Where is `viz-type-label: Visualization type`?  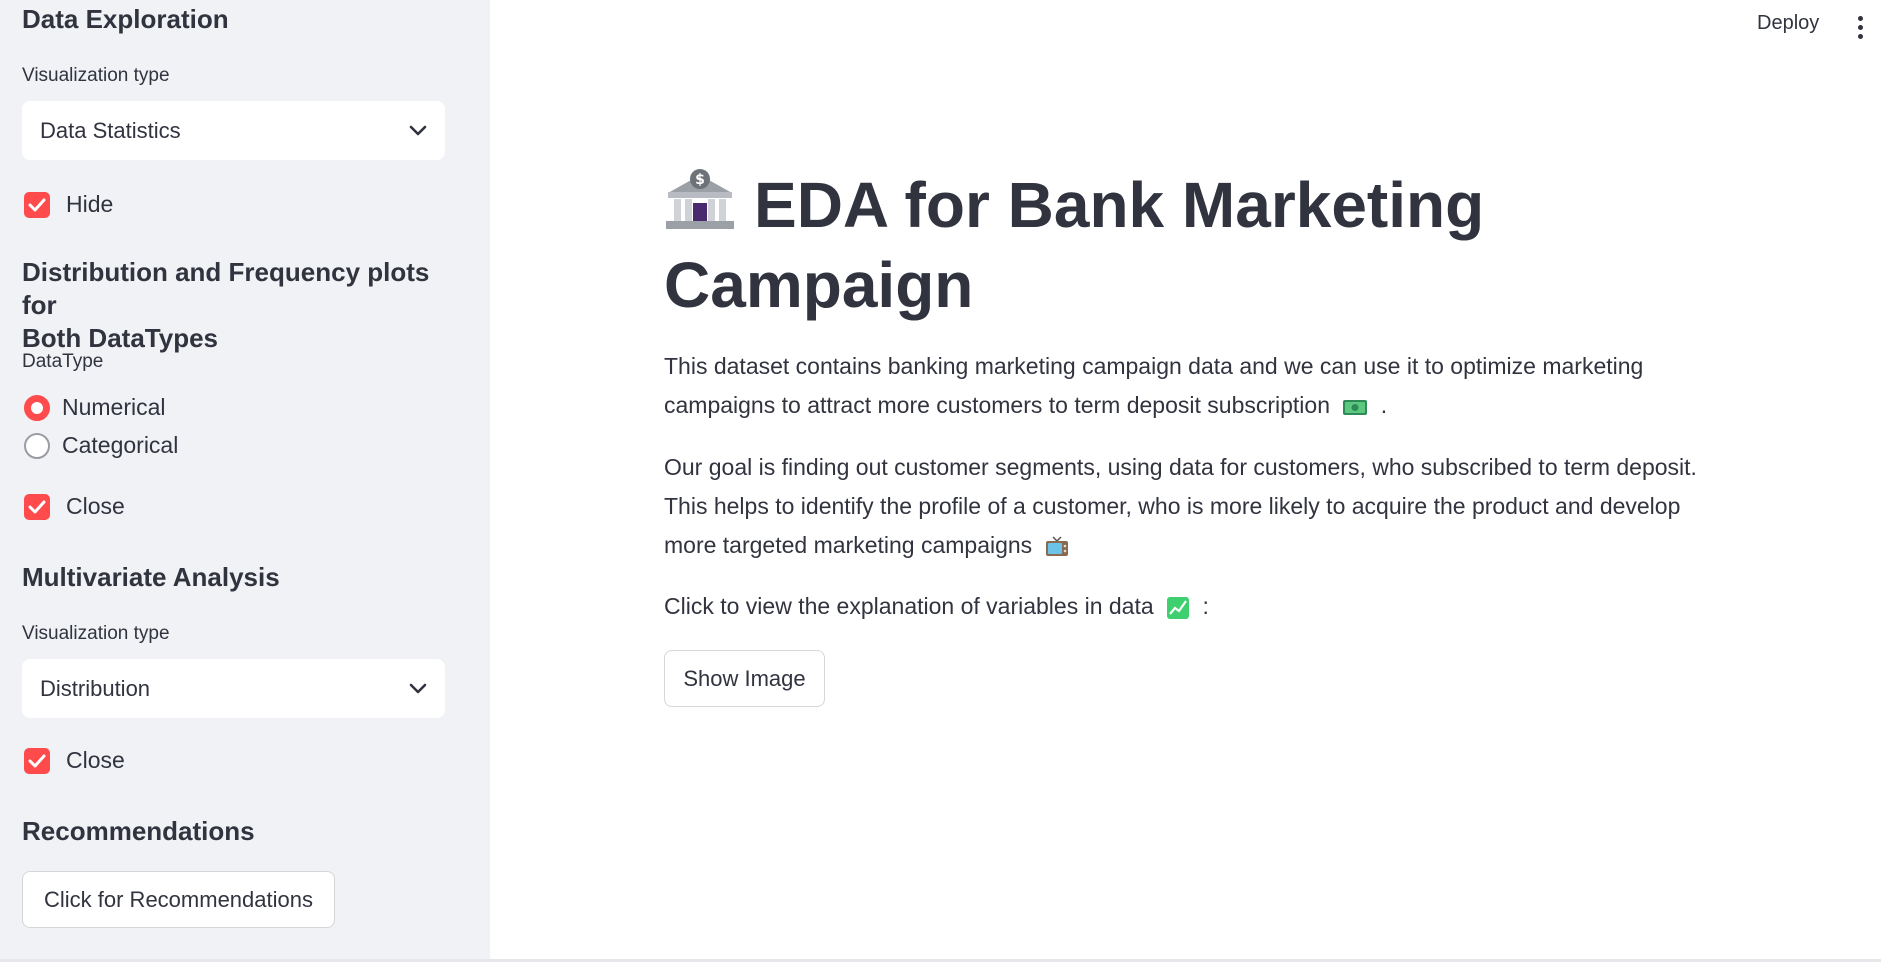
viz-type-label: Visualization type is located at coordinates (96, 75).